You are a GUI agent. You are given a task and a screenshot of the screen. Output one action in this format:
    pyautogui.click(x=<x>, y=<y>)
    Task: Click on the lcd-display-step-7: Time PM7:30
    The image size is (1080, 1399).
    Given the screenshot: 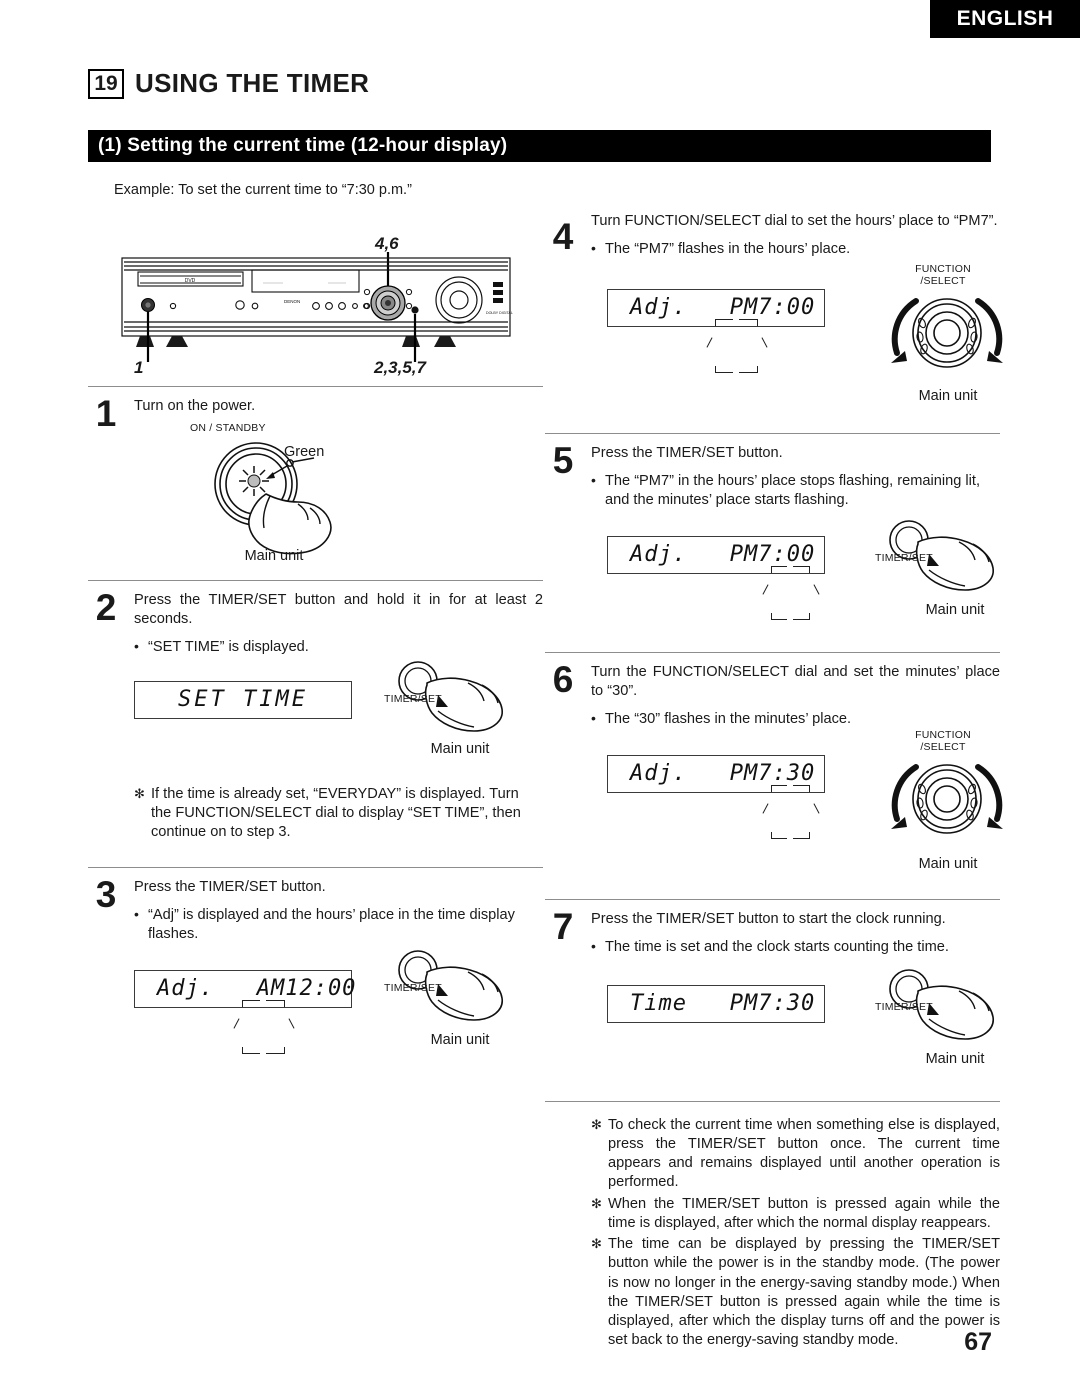 What is the action you would take?
    pyautogui.click(x=716, y=1003)
    